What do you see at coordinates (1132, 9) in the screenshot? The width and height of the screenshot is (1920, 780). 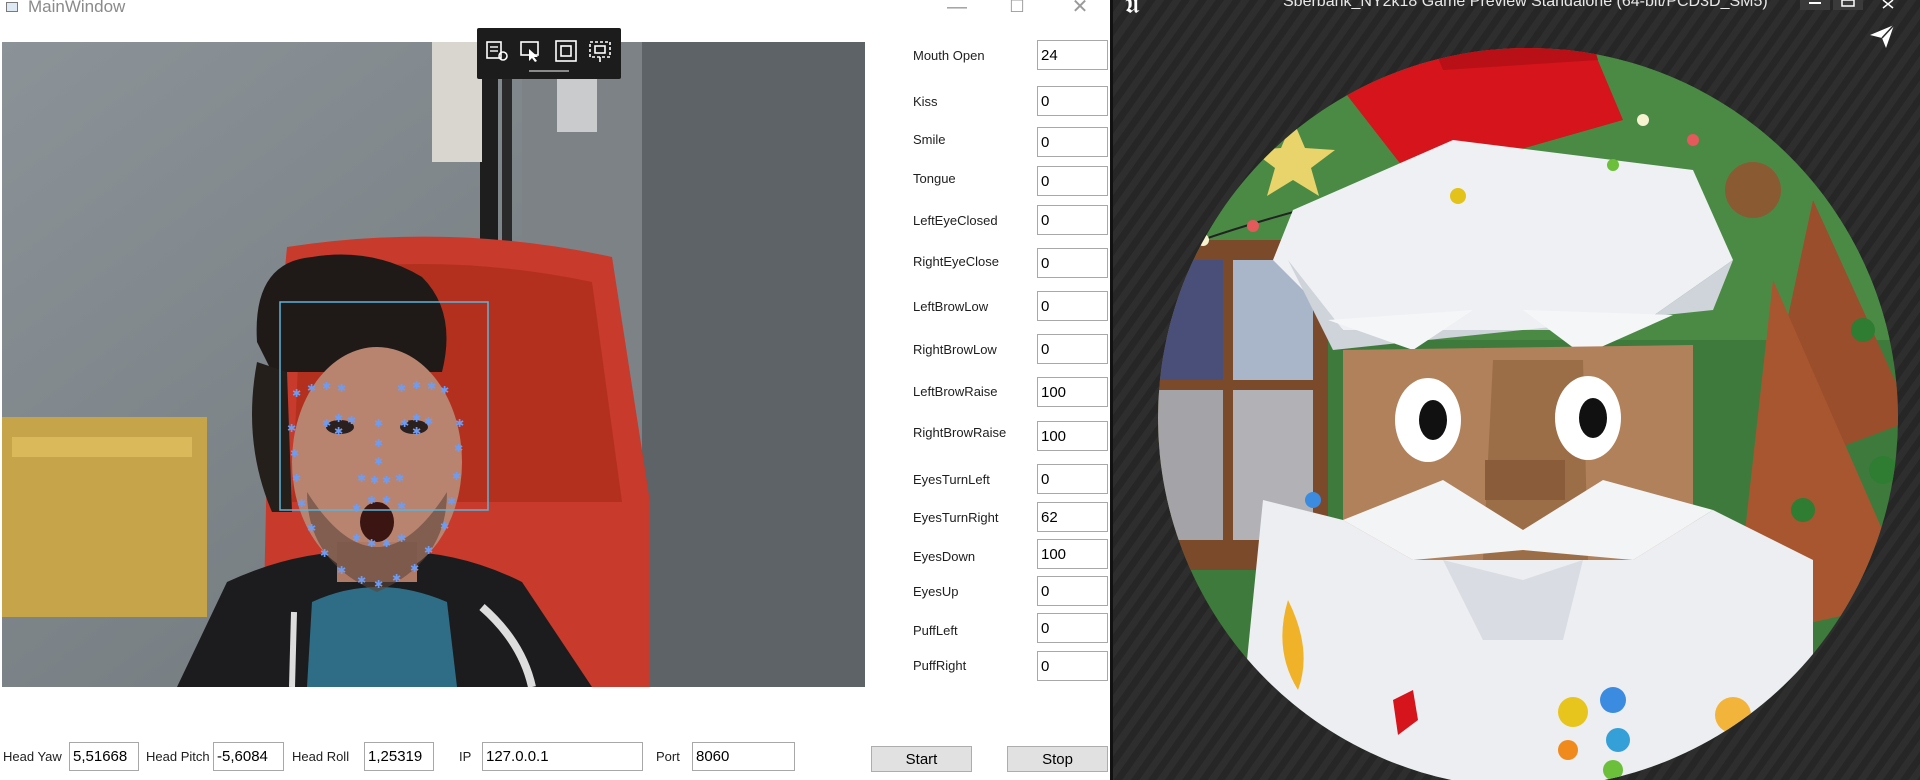 I see `unreal-engine-logo: 𝖀` at bounding box center [1132, 9].